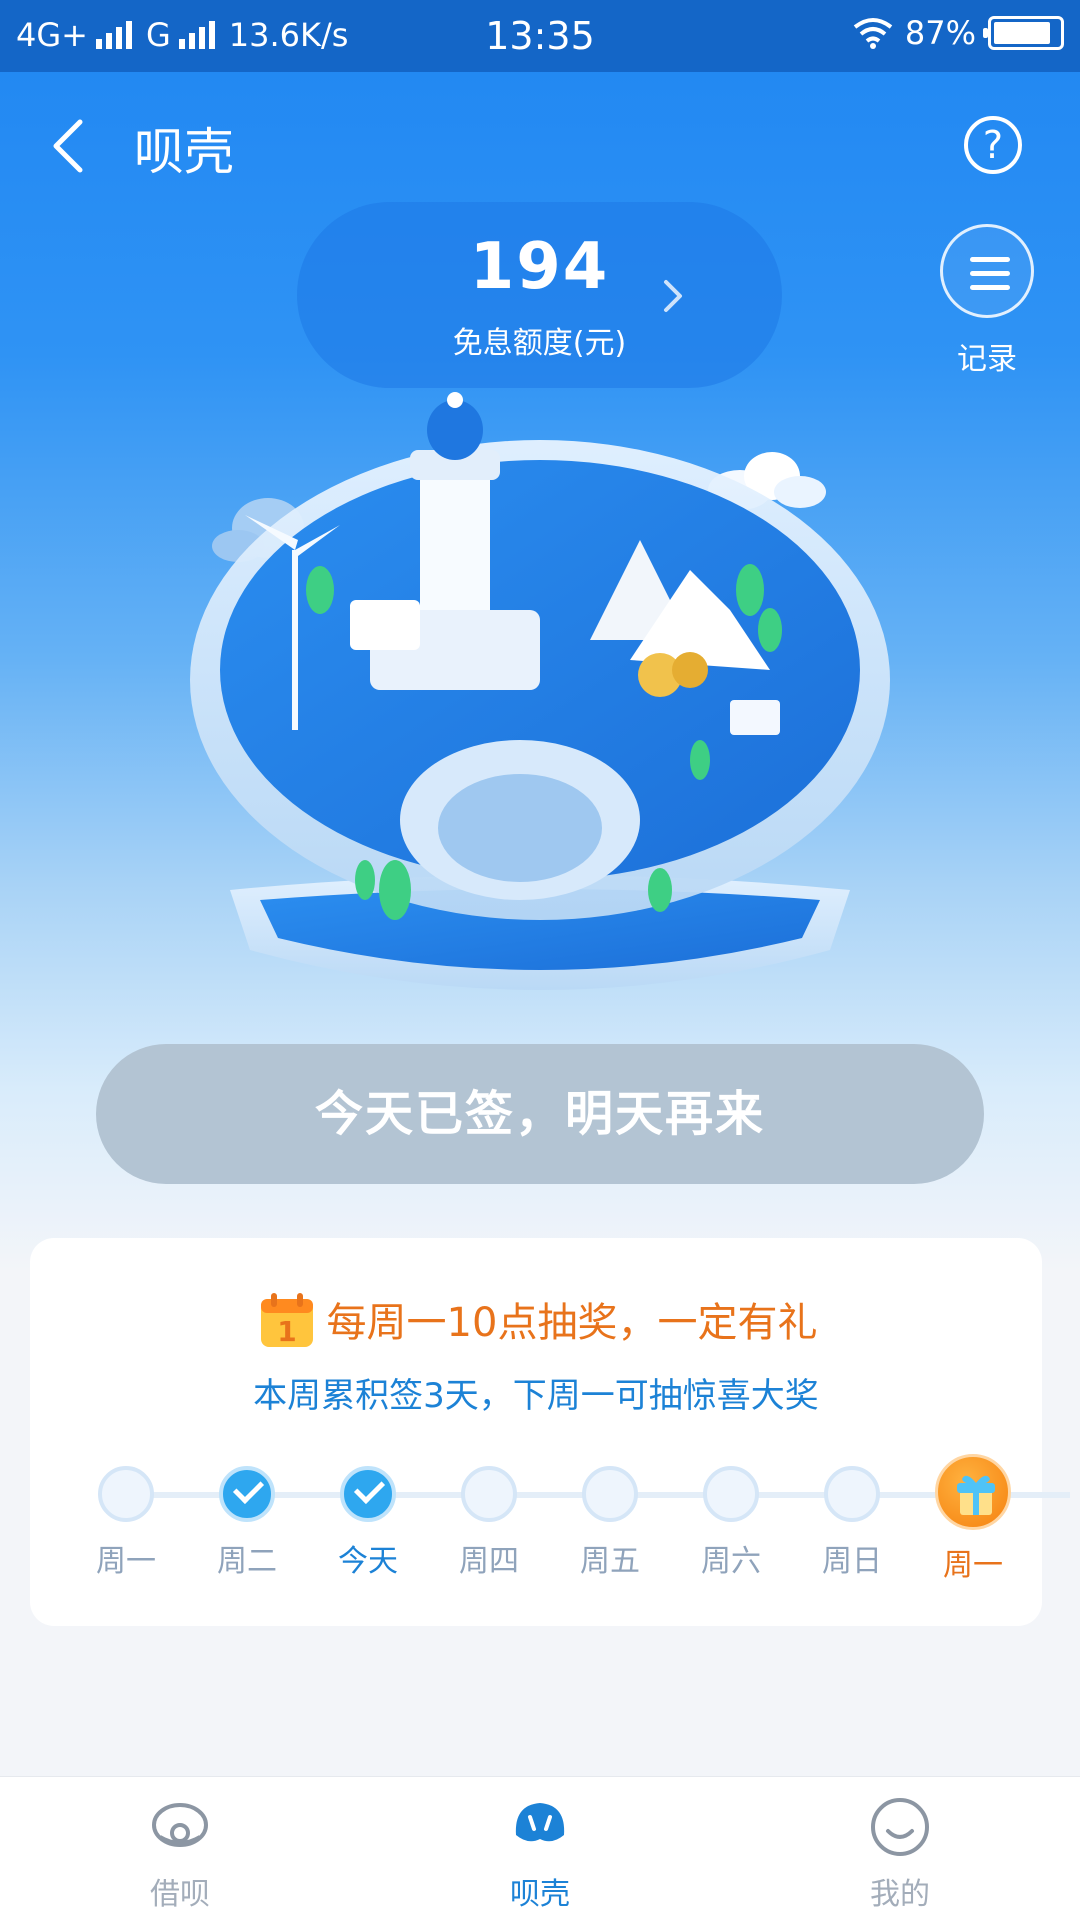  Describe the element at coordinates (572, 1323) in the screenshot. I see `lottery-title-text: 每周一10点抽奖，一定有礼` at that location.